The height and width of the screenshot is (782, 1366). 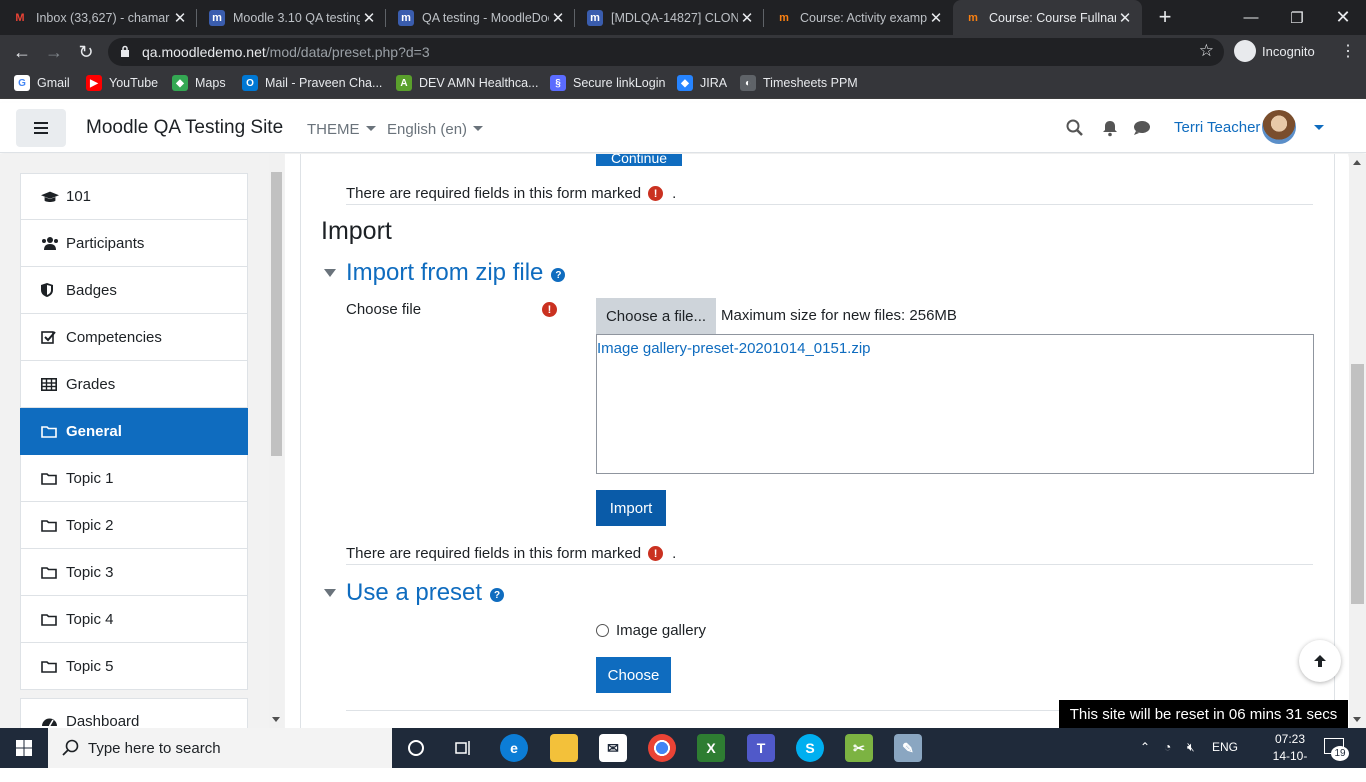 I want to click on bookmark-star-icon: ☆, so click(x=1206, y=51).